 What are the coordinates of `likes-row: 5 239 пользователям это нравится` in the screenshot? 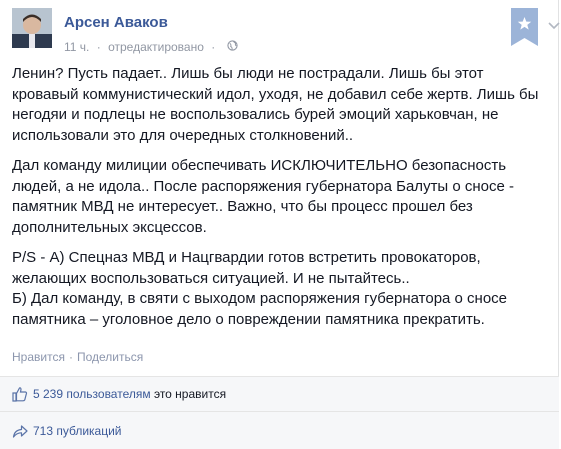 It's located at (119, 394).